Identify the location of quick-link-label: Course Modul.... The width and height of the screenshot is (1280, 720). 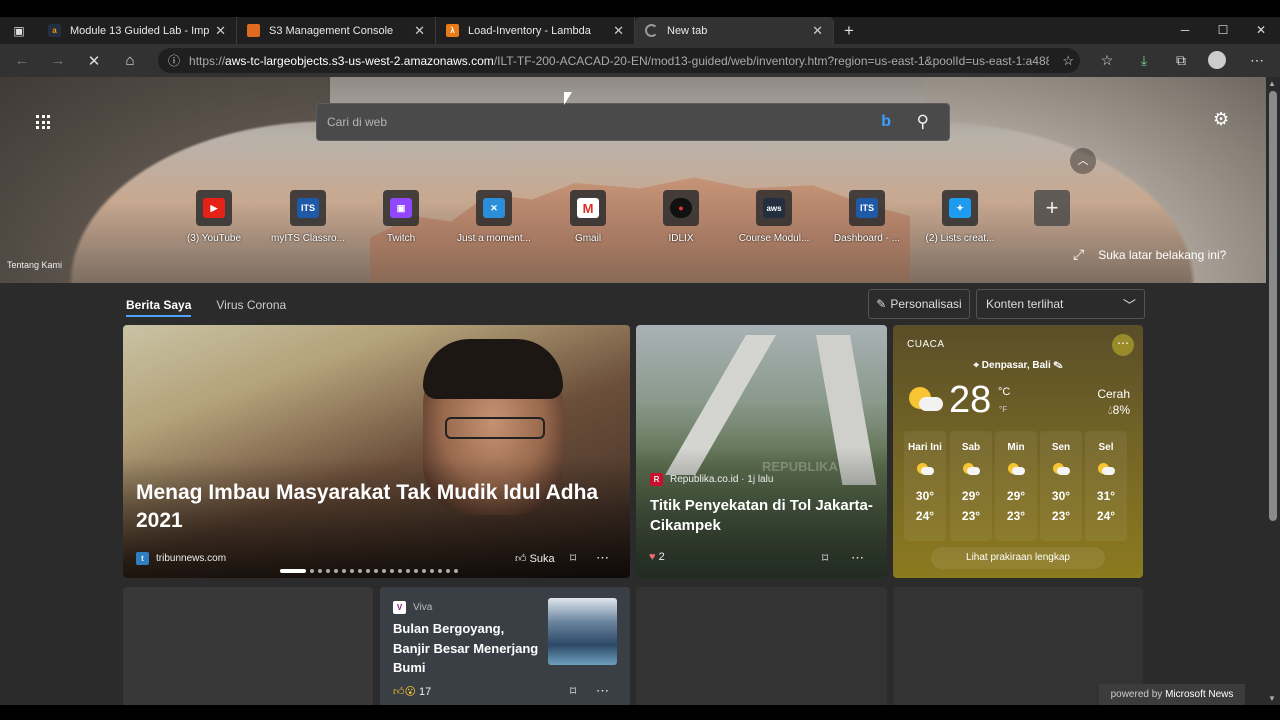
(774, 238).